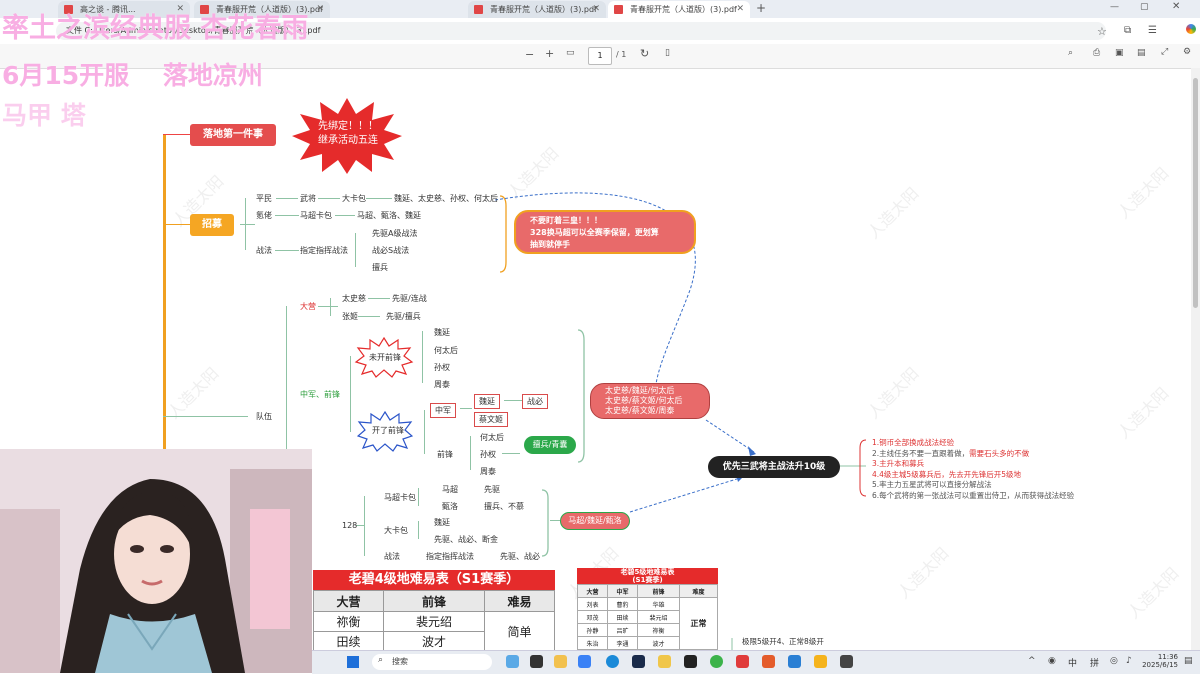  Describe the element at coordinates (536, 661) in the screenshot. I see `task-view-icon` at that location.